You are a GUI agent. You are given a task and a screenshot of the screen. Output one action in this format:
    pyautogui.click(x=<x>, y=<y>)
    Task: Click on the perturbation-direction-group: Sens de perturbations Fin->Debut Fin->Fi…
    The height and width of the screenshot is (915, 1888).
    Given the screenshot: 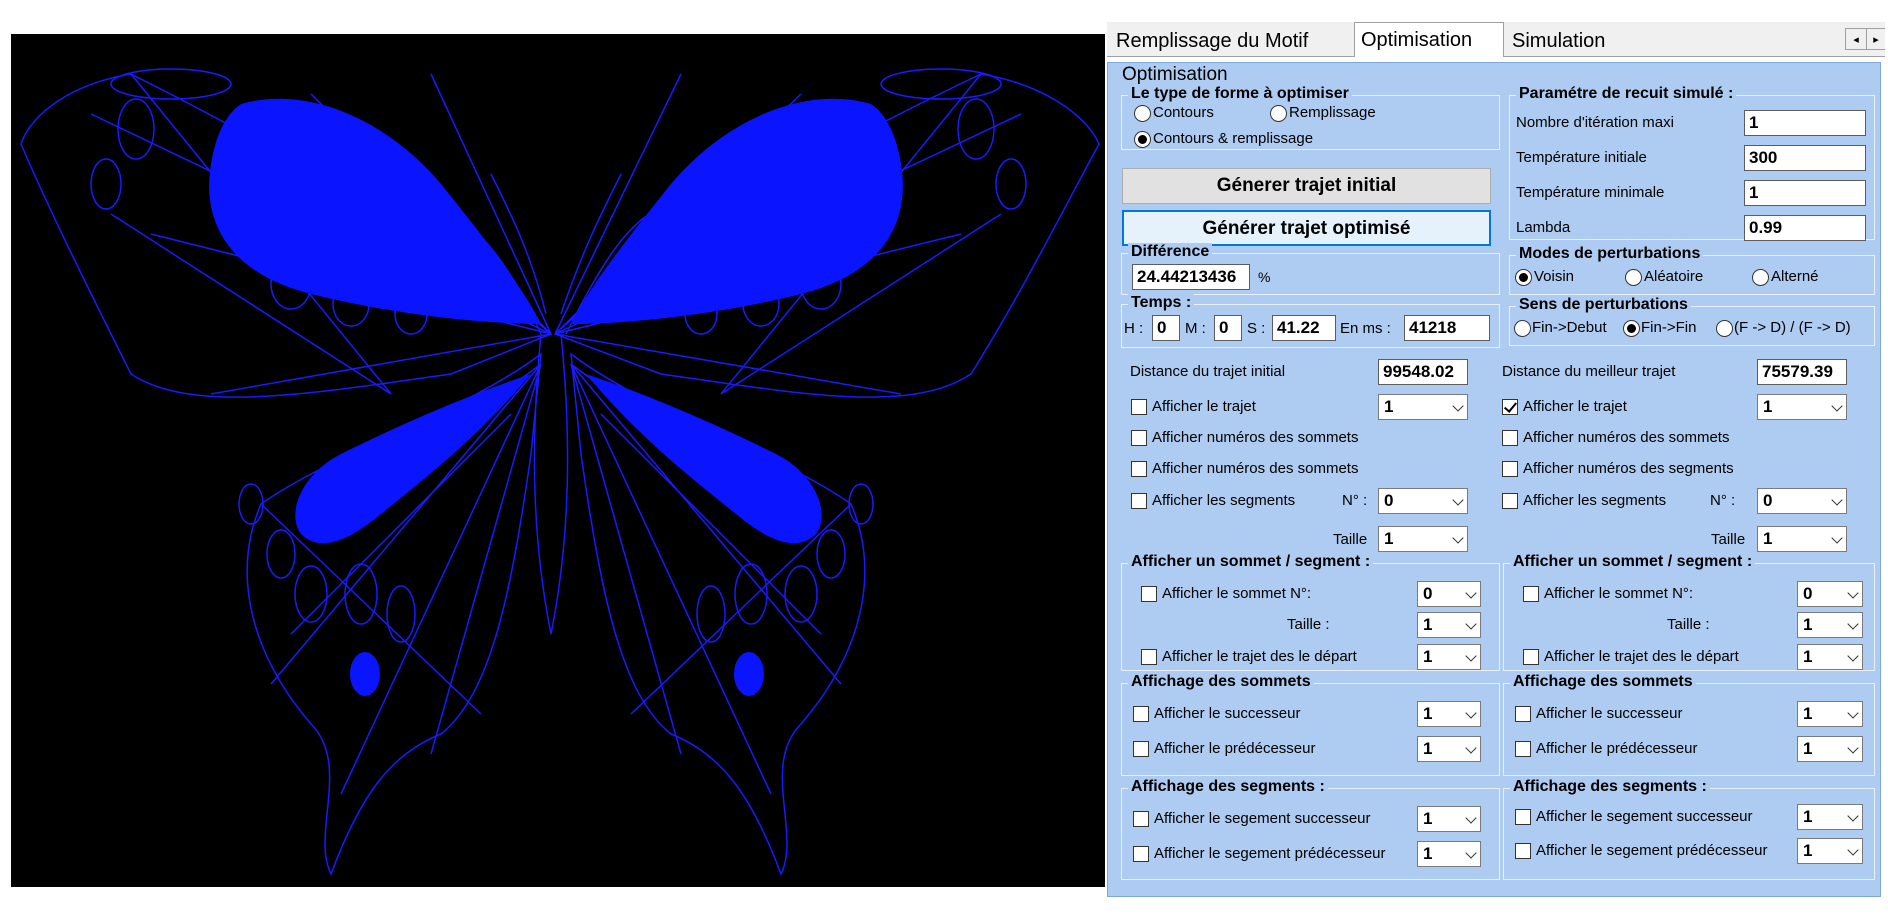 What is the action you would take?
    pyautogui.click(x=1692, y=321)
    